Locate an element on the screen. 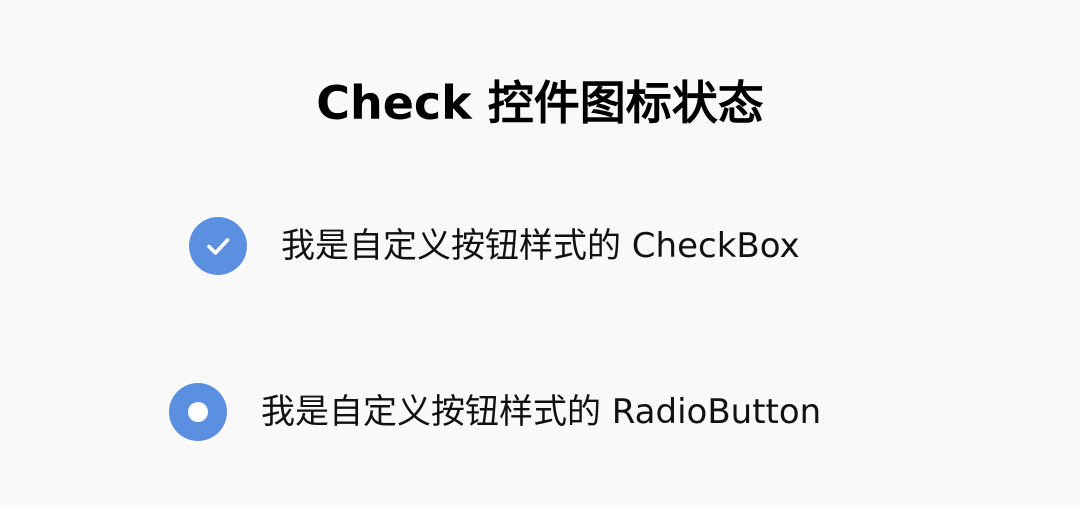 This screenshot has height=505, width=1080. custom-radio-button is located at coordinates (198, 412).